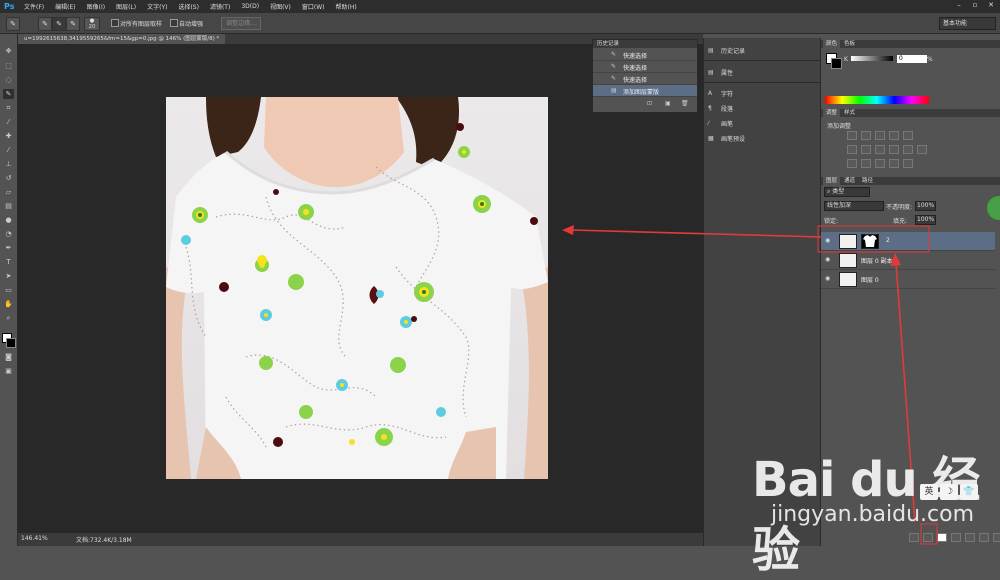 This screenshot has height=580, width=1000. What do you see at coordinates (969, 492) in the screenshot?
I see `ime-shirt-icon: 👕` at bounding box center [969, 492].